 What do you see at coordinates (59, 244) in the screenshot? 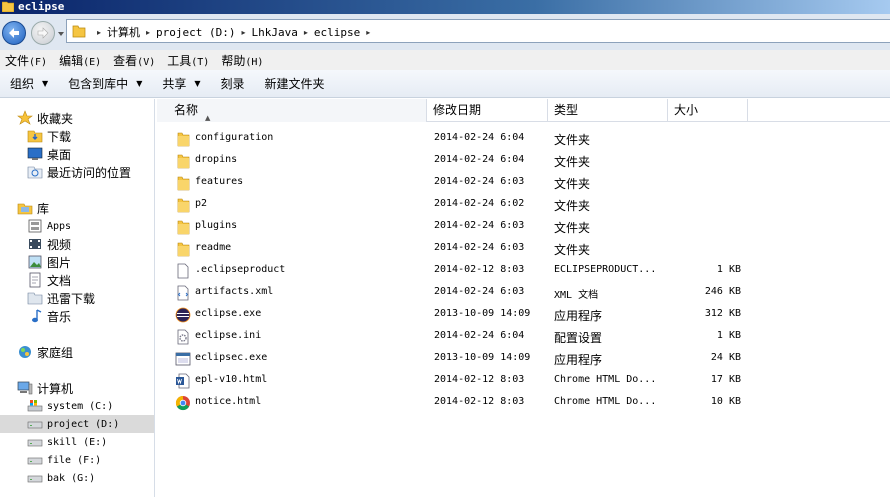
I see `nav-videos-label: 视频` at bounding box center [59, 244].